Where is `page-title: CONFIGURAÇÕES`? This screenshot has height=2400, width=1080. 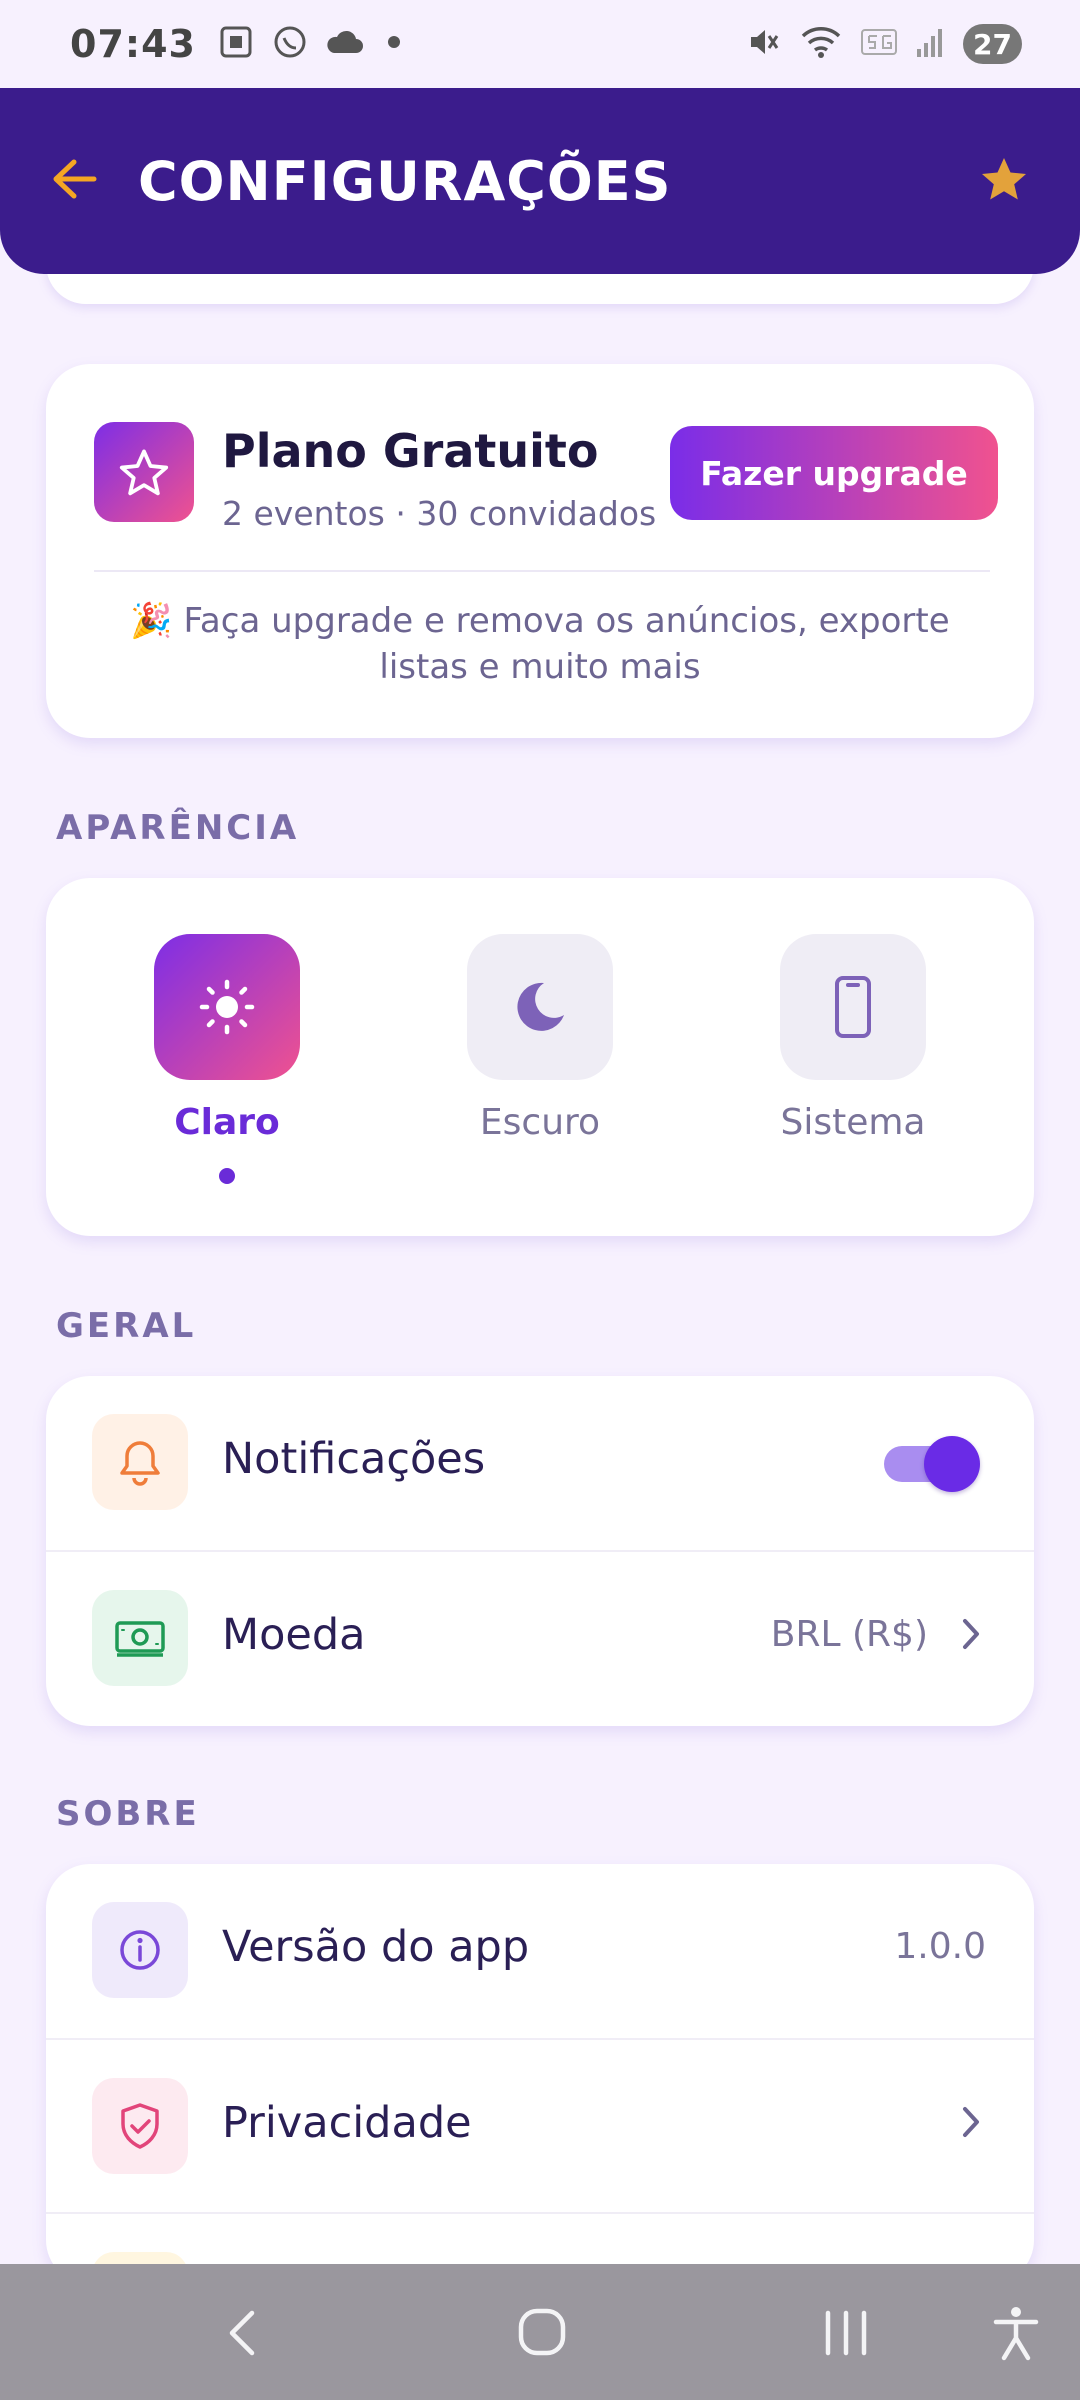
page-title: CONFIGURAÇÕES is located at coordinates (405, 181).